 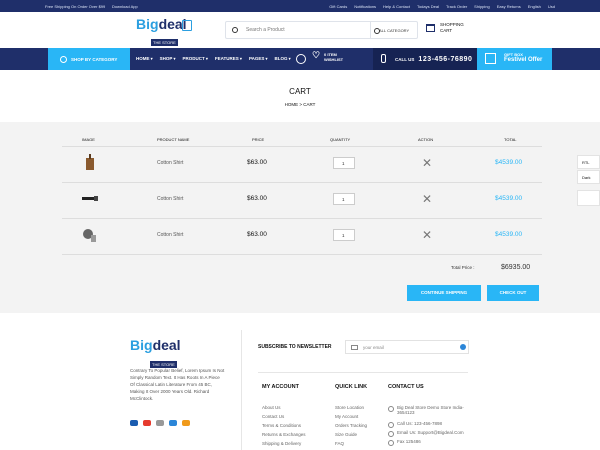 What do you see at coordinates (405, 59) in the screenshot?
I see `call-label: CALL US` at bounding box center [405, 59].